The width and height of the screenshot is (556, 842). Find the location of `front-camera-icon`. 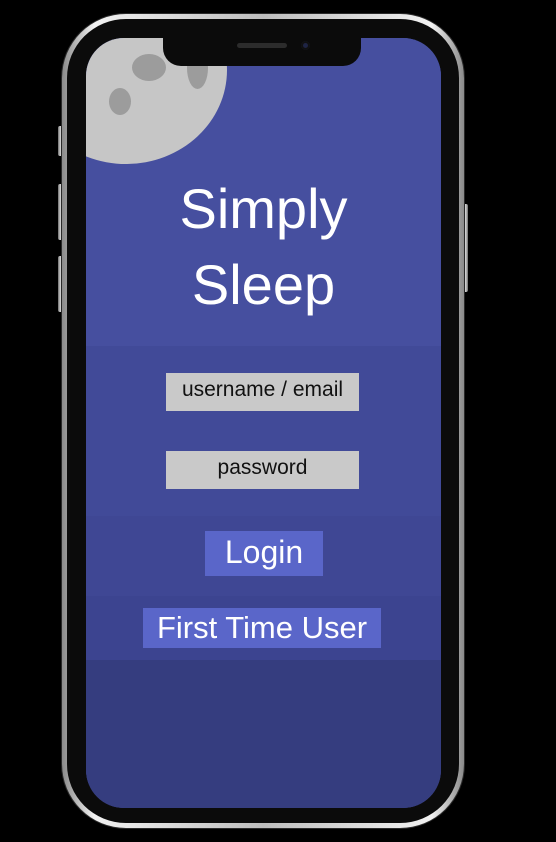

front-camera-icon is located at coordinates (305, 45).